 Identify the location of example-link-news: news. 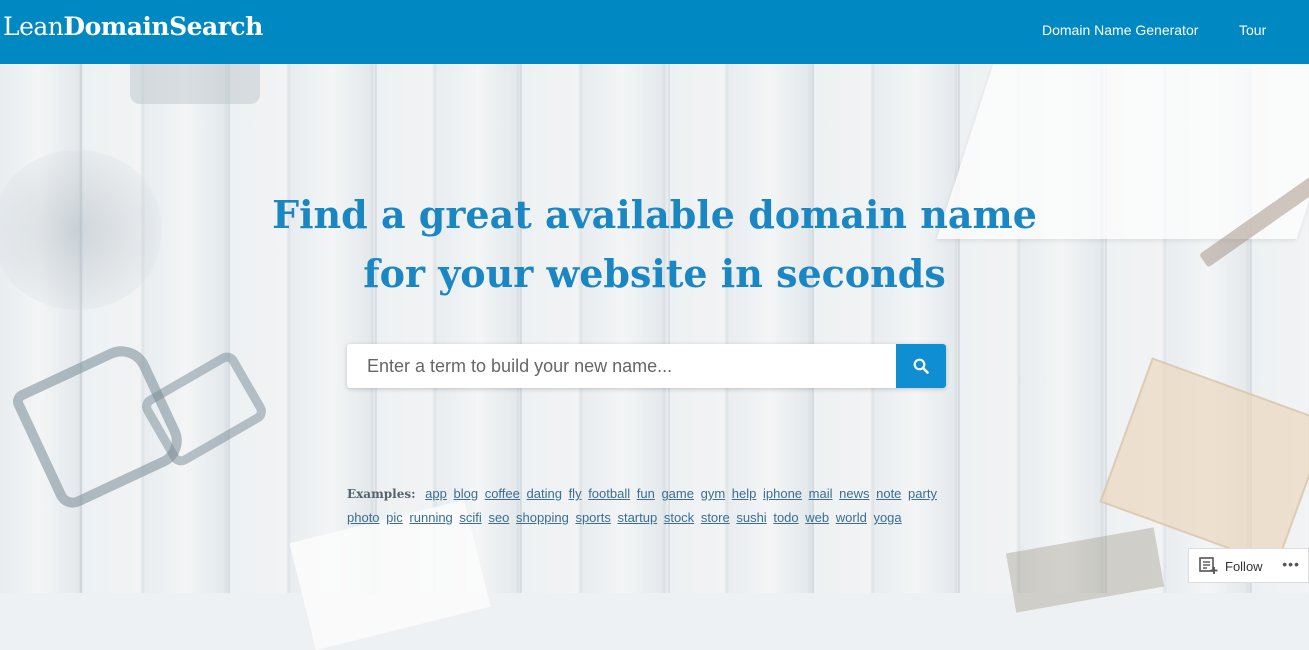
(854, 493).